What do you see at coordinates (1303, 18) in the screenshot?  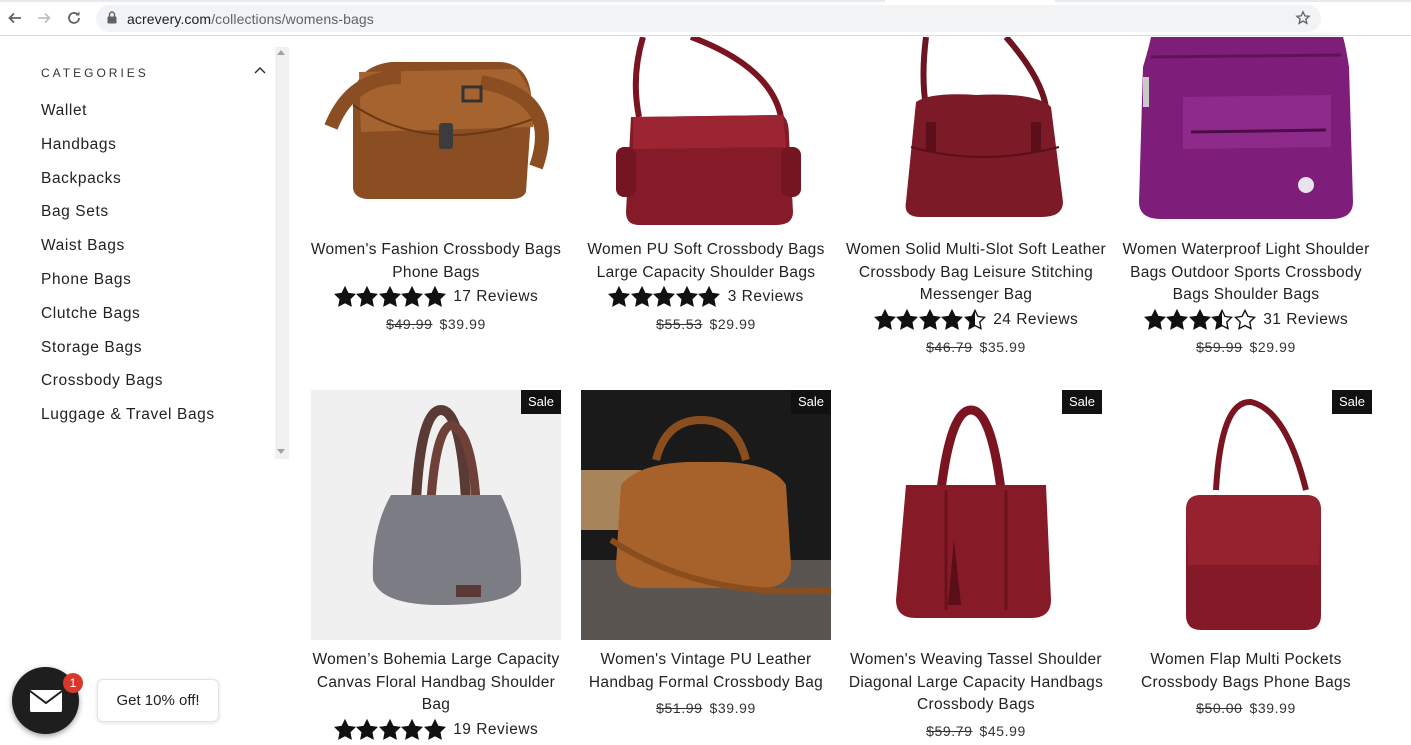 I see `bookmark-star-icon` at bounding box center [1303, 18].